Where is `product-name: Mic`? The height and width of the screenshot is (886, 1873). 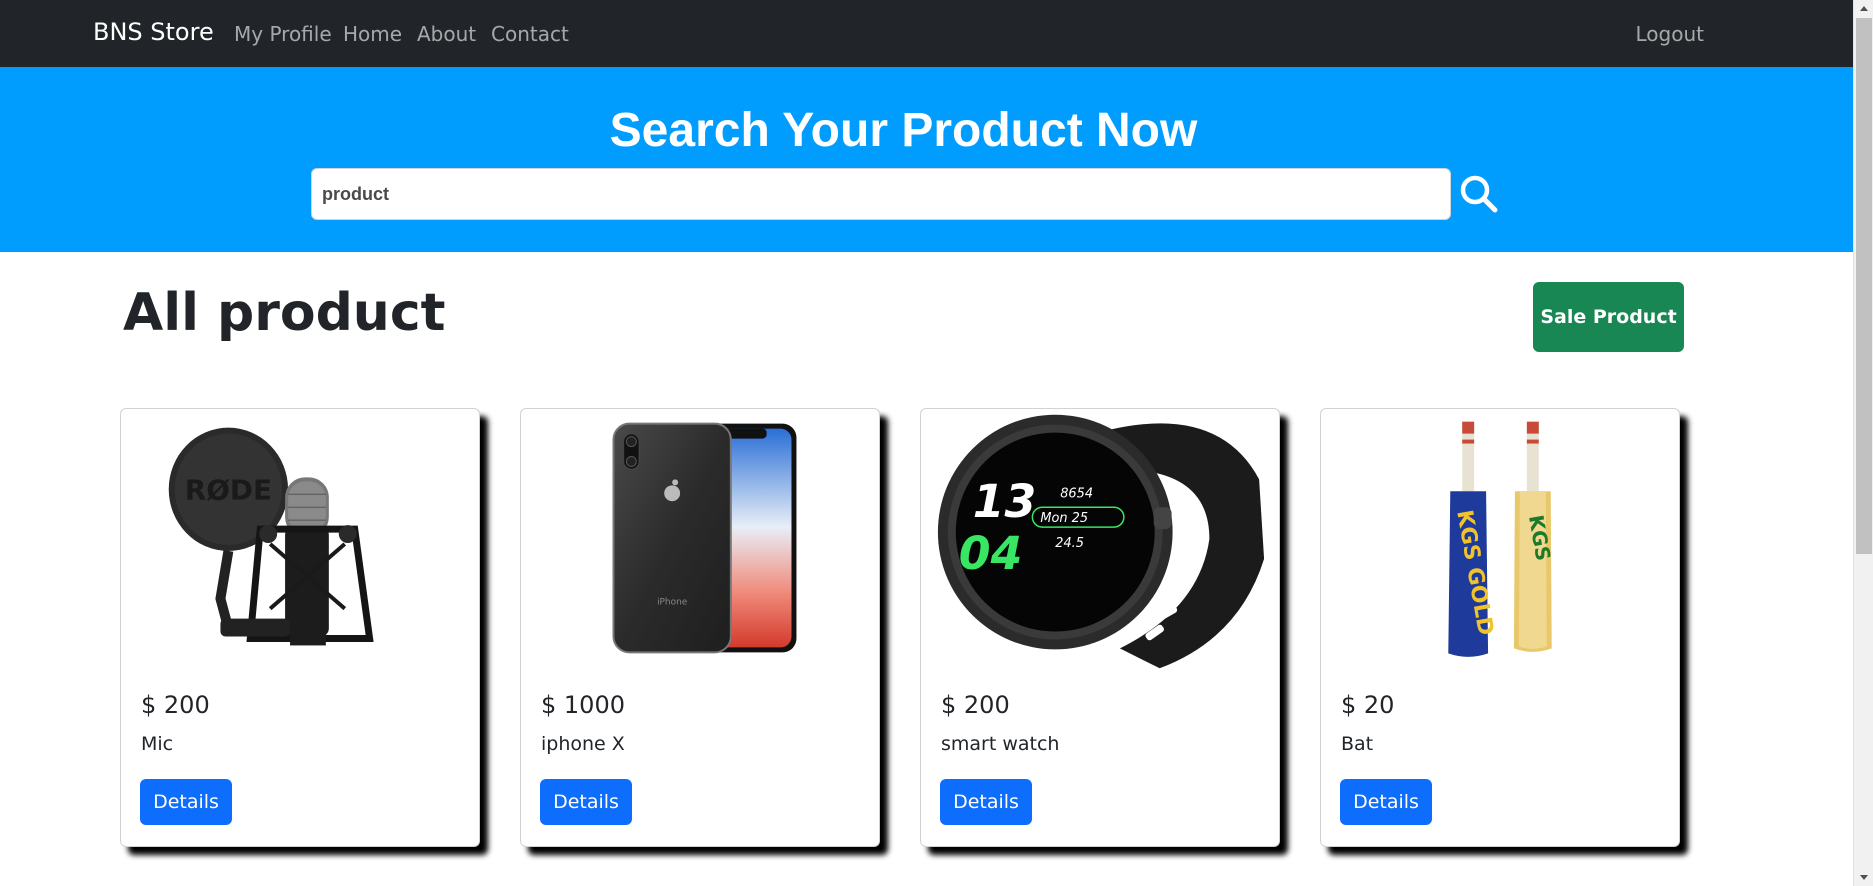 product-name: Mic is located at coordinates (157, 744).